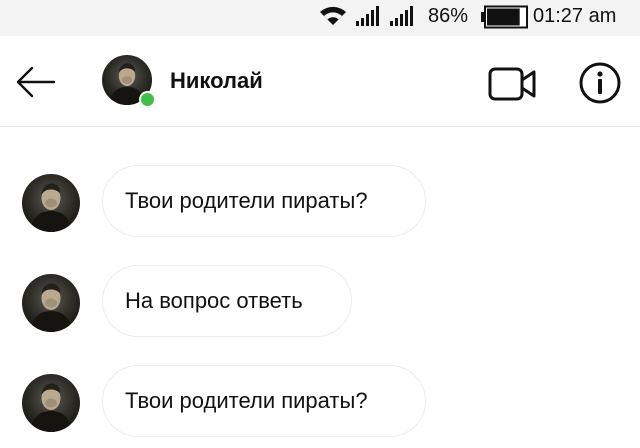 Image resolution: width=640 pixels, height=448 pixels. I want to click on status-bar: 86% 01:27 am, so click(320, 18).